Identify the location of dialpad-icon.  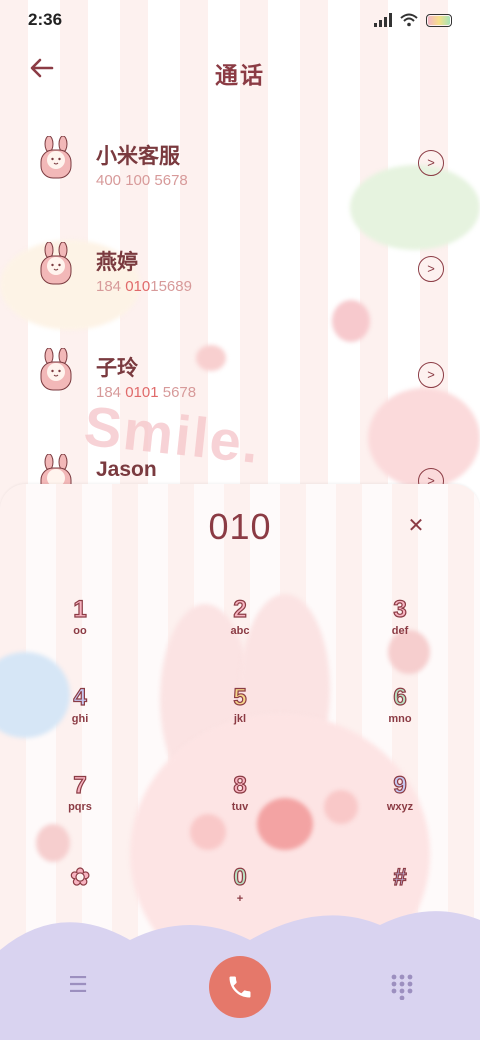
(402, 986).